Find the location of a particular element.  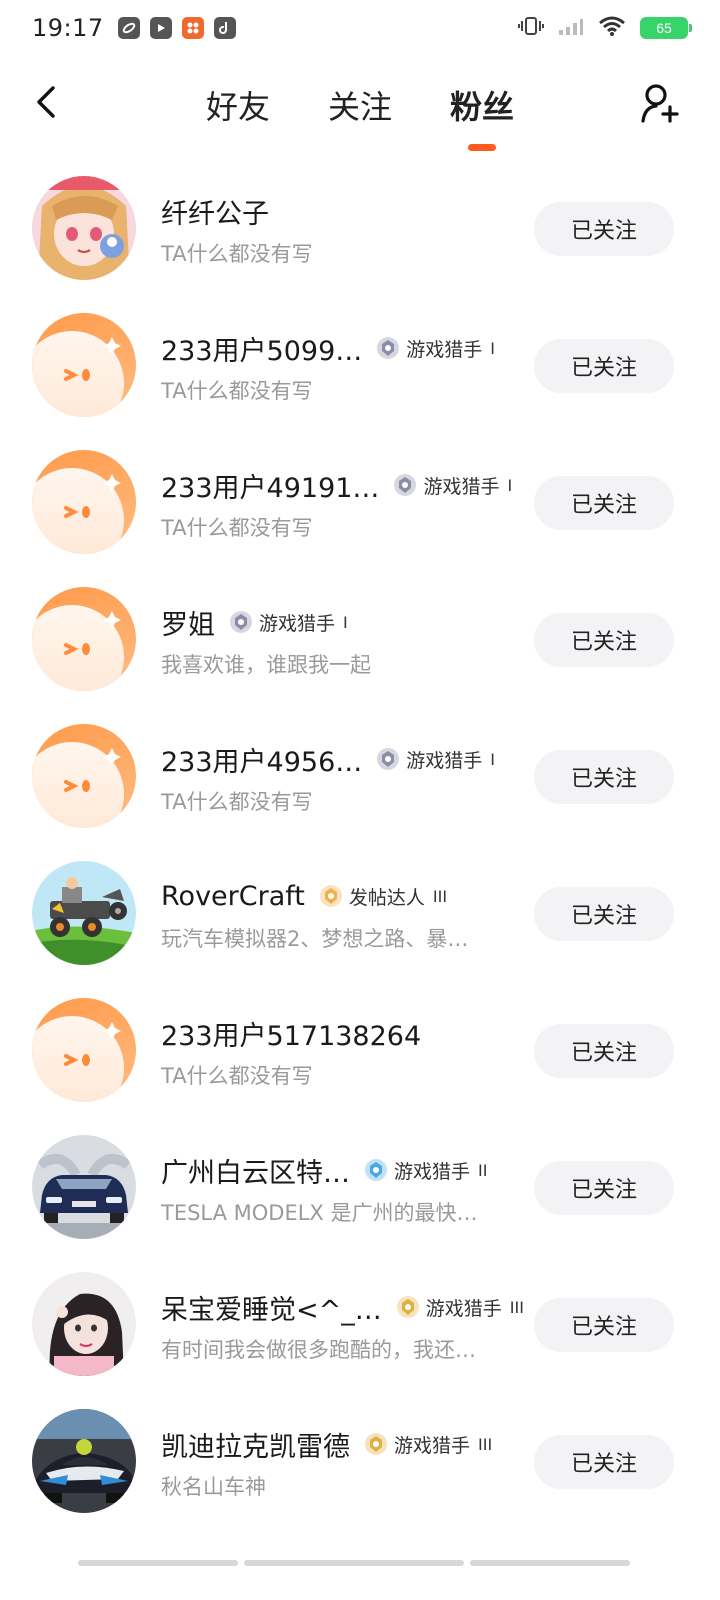

tab-following: 关注 is located at coordinates (360, 105).